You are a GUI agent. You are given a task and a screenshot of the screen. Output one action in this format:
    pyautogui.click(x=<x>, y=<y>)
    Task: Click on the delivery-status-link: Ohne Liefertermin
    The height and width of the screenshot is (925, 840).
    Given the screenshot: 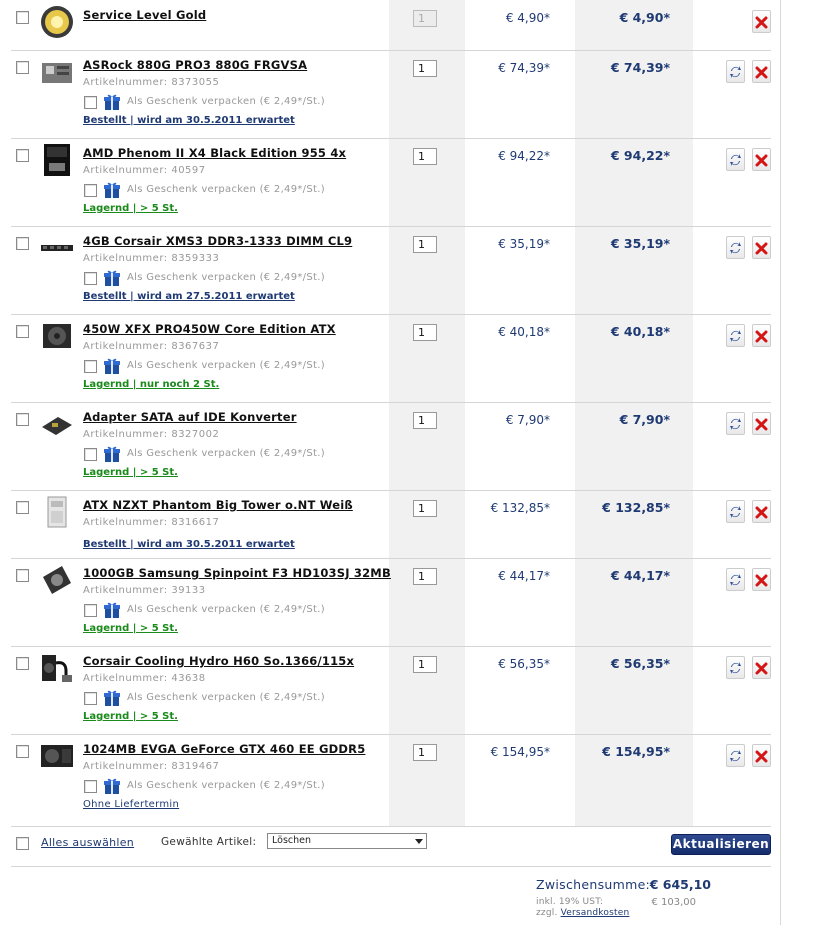 What is the action you would take?
    pyautogui.click(x=131, y=804)
    